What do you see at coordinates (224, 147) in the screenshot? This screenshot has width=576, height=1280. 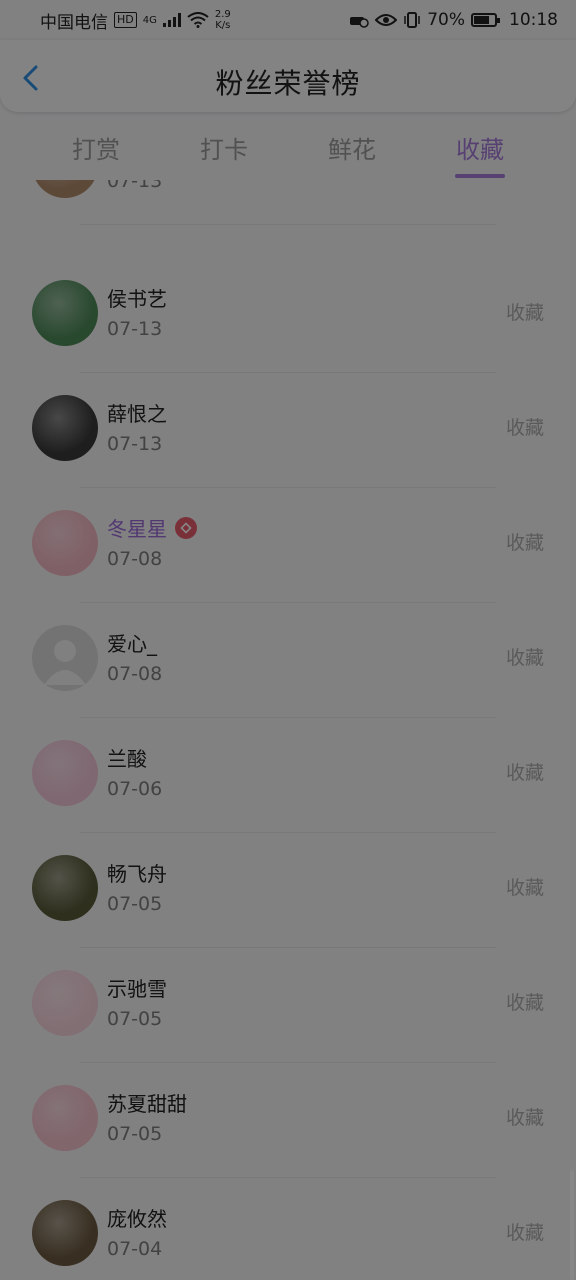 I see `tab-checkin: 打卡` at bounding box center [224, 147].